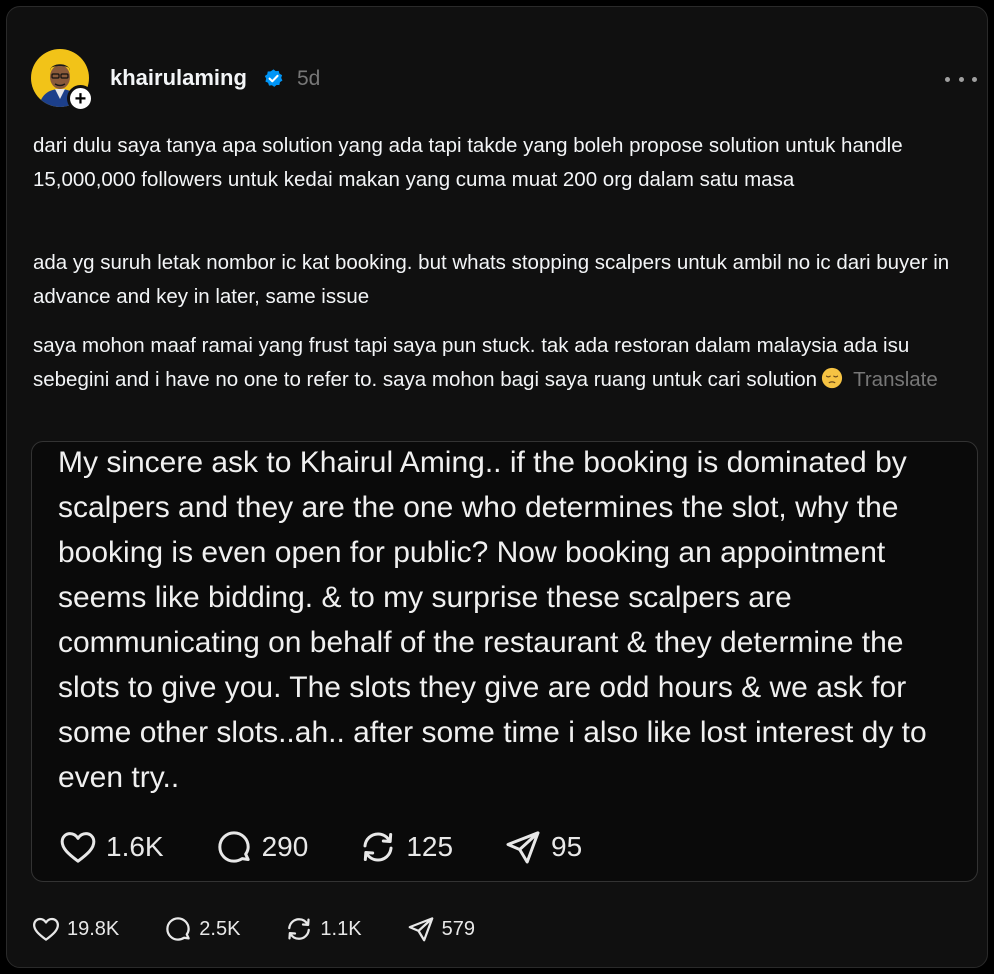 The height and width of the screenshot is (974, 994). What do you see at coordinates (458, 928) in the screenshot?
I see `share-count: 579` at bounding box center [458, 928].